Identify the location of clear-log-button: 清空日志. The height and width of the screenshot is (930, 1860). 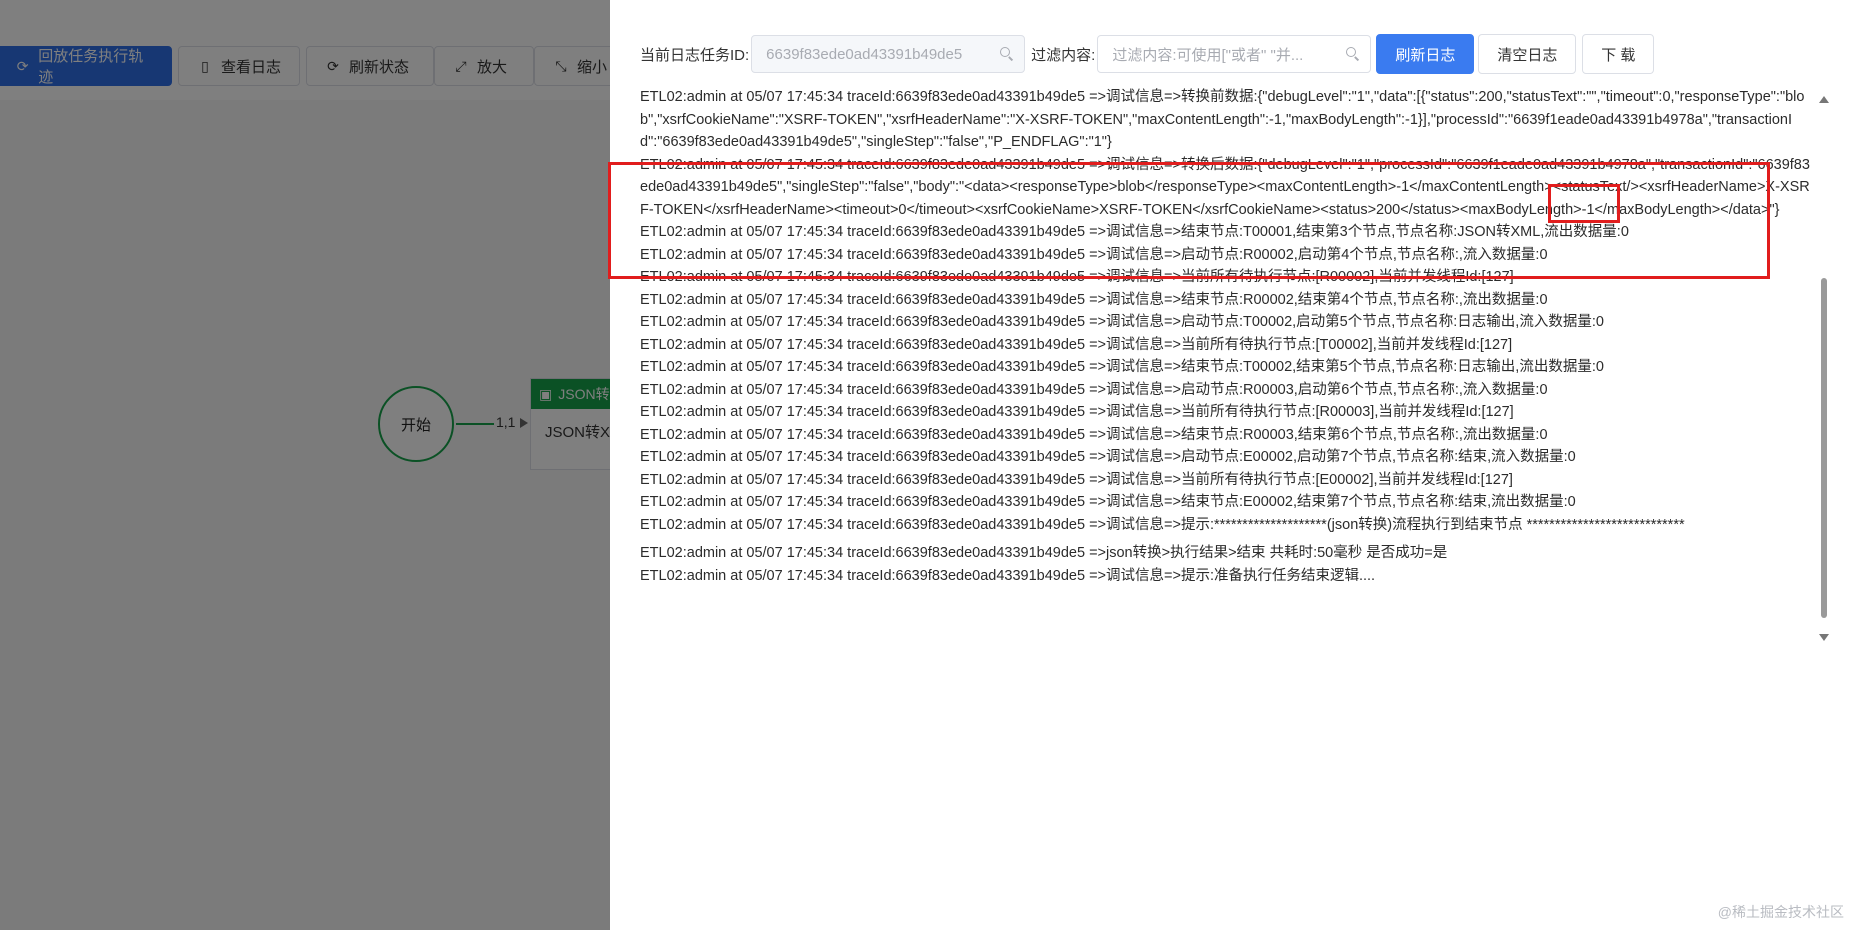
(1527, 54).